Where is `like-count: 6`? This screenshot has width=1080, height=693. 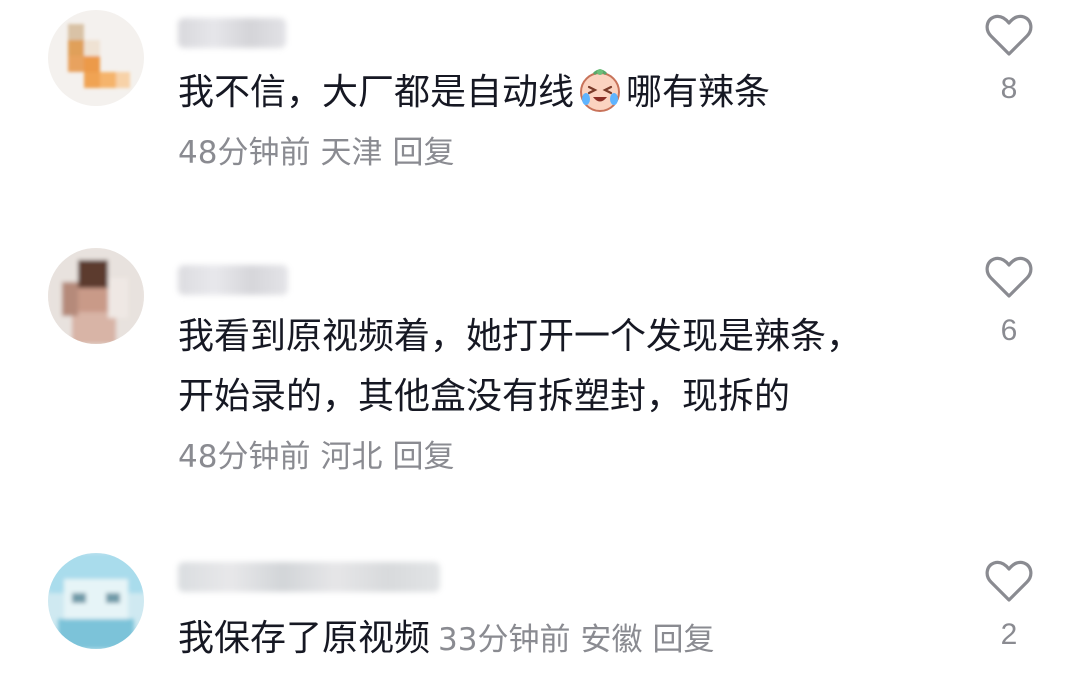 like-count: 6 is located at coordinates (1009, 330).